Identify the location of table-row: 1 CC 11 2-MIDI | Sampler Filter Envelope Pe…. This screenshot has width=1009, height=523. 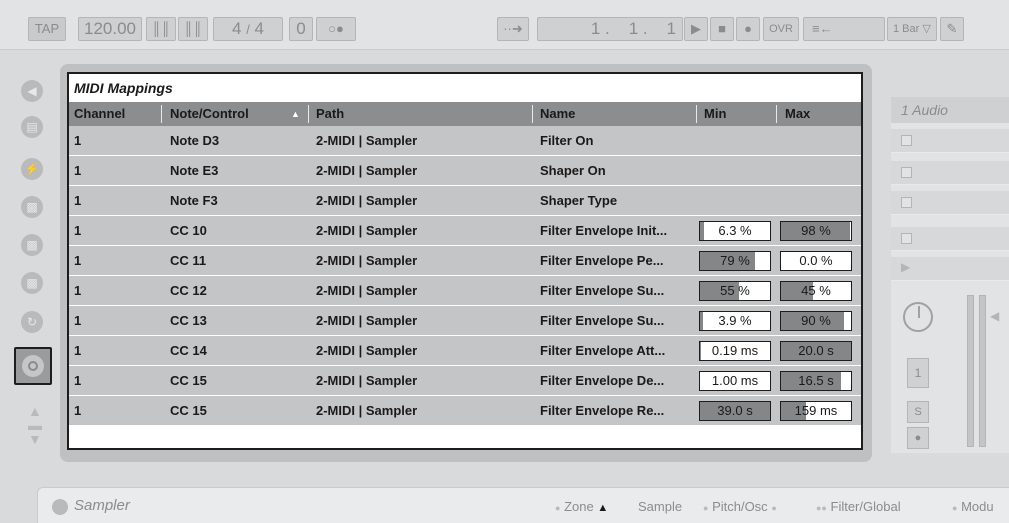
(465, 261).